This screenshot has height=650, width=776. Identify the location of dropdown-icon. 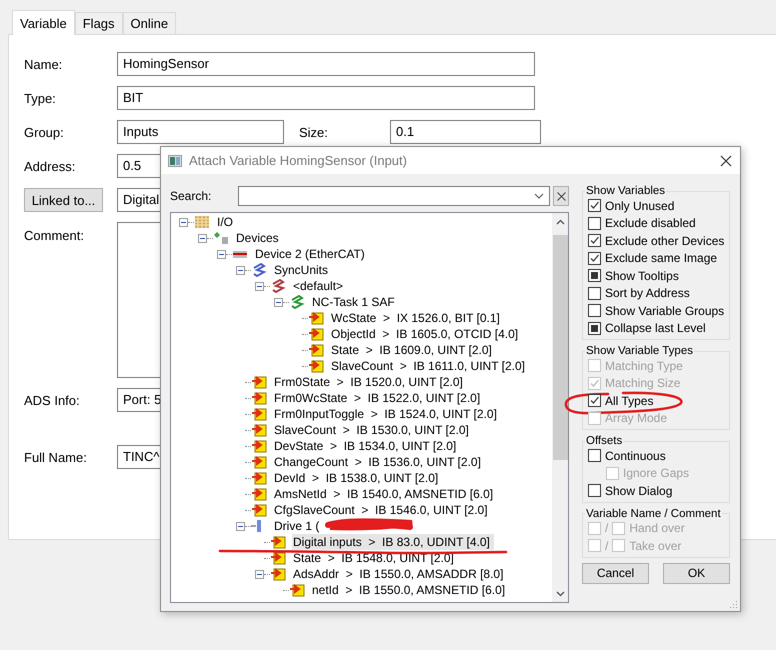
(539, 196).